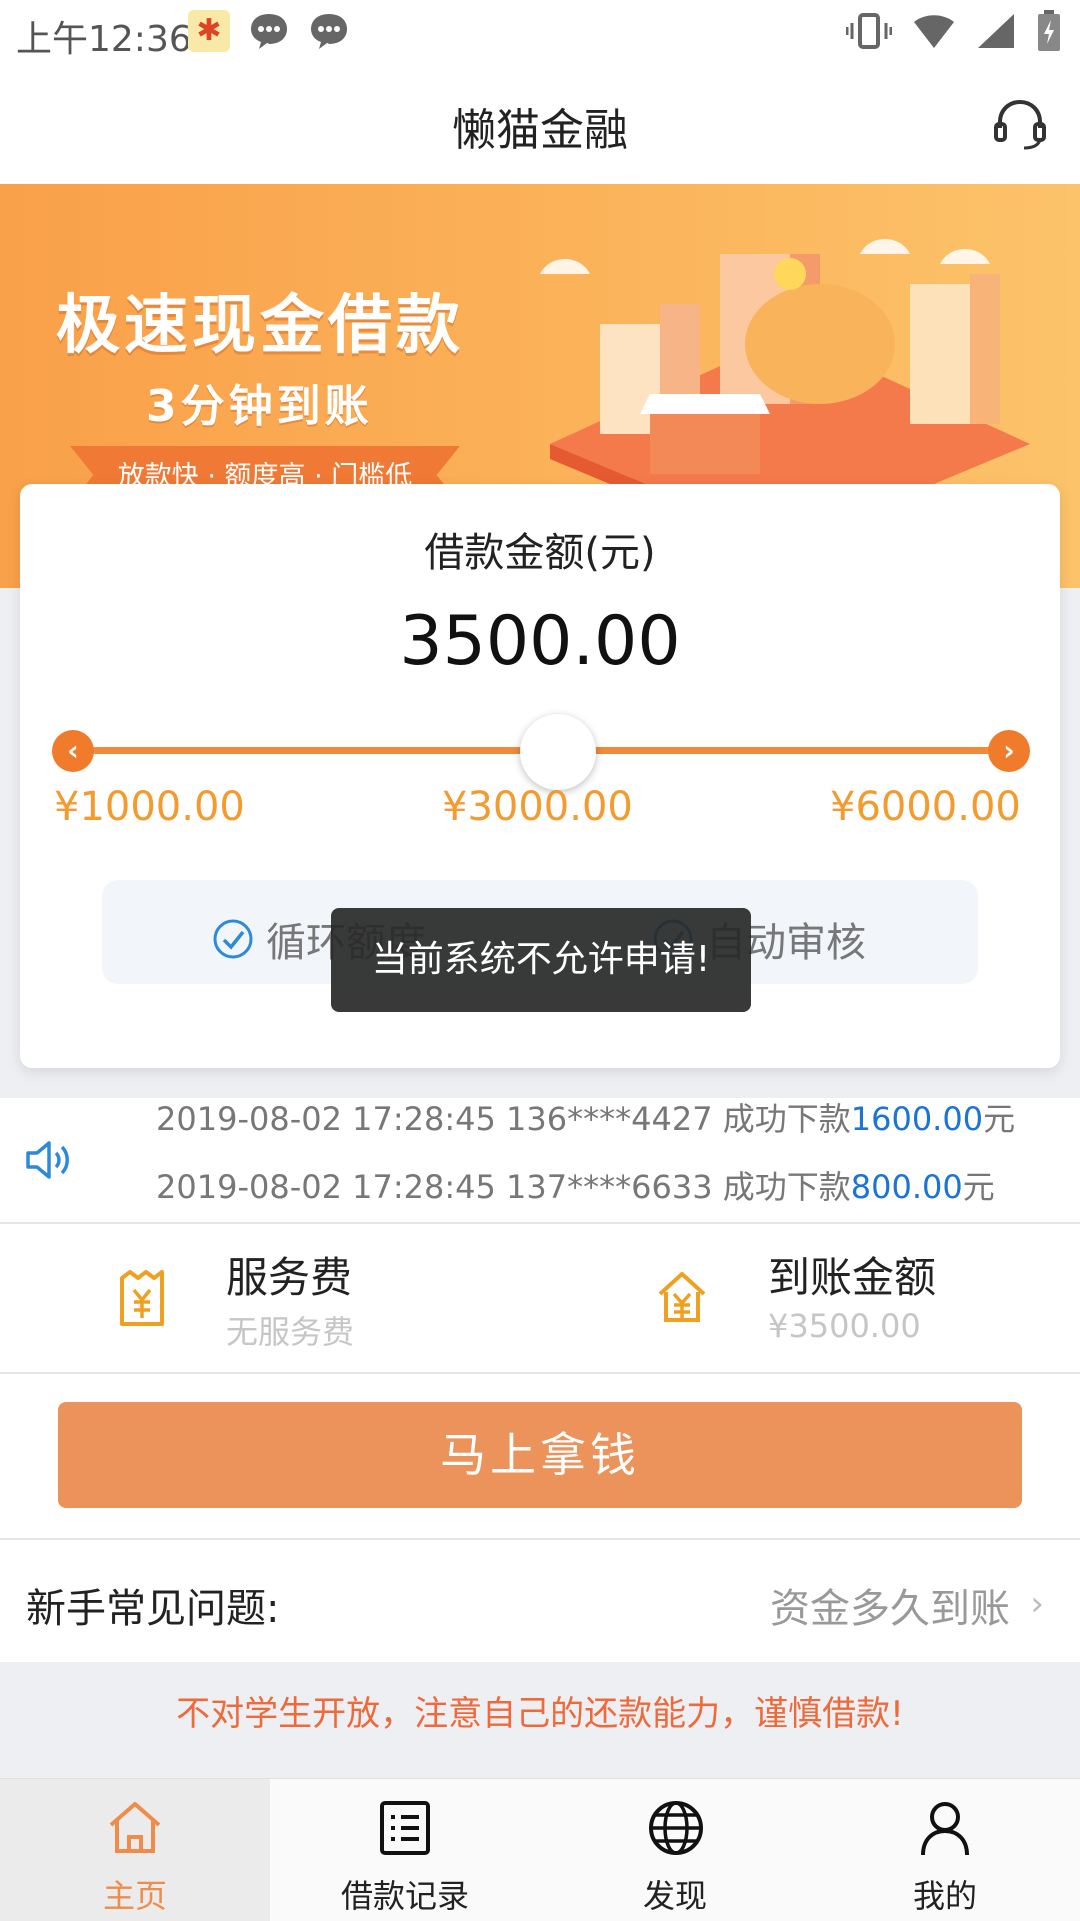  I want to click on tab-home: 主页, so click(135, 1850).